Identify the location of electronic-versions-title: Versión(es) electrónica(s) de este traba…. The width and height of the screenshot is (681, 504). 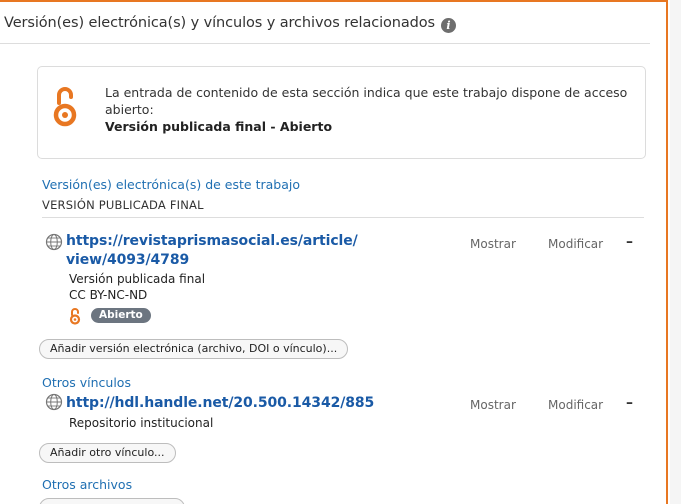
(171, 184).